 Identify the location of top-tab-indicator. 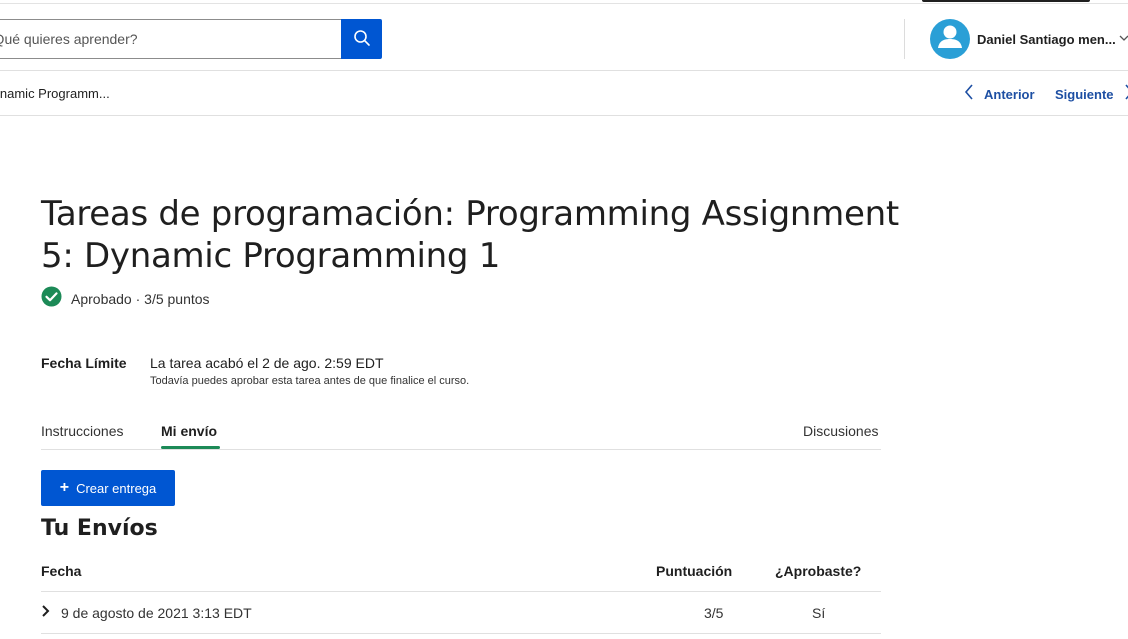
(1006, 1).